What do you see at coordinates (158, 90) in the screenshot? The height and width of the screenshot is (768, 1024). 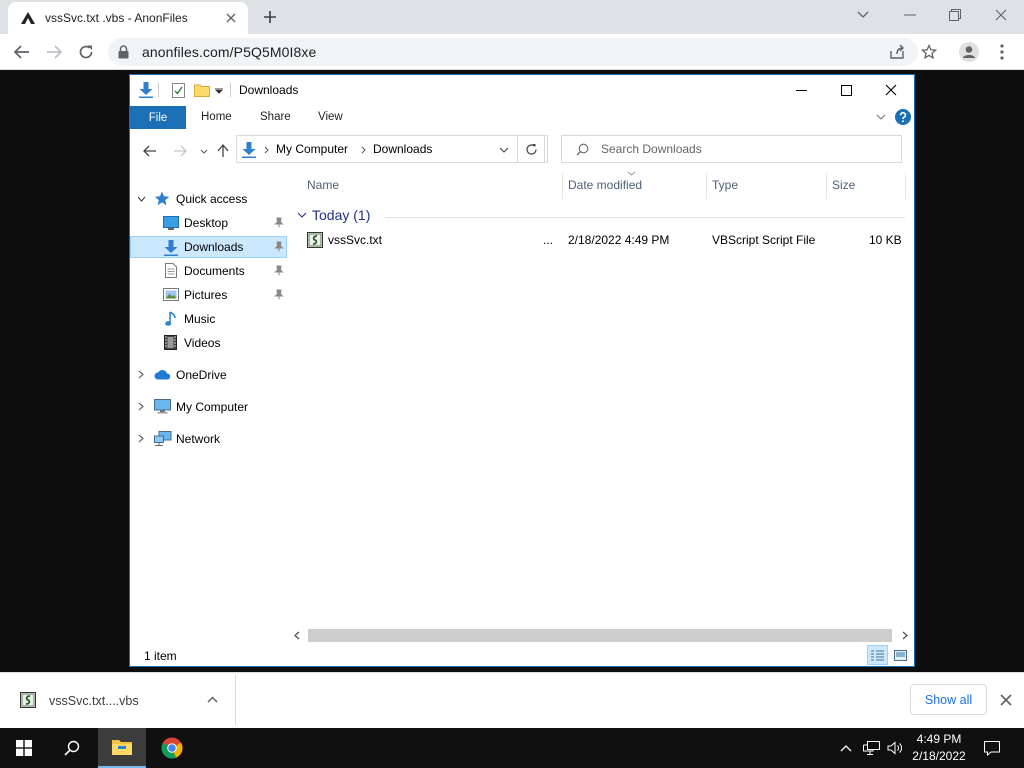 I see `qat-divider` at bounding box center [158, 90].